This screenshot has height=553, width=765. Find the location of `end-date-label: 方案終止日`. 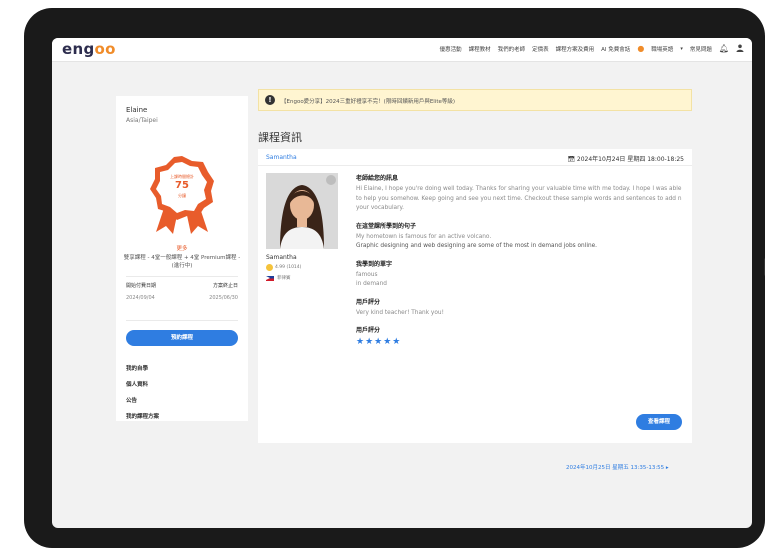

end-date-label: 方案終止日 is located at coordinates (225, 286).